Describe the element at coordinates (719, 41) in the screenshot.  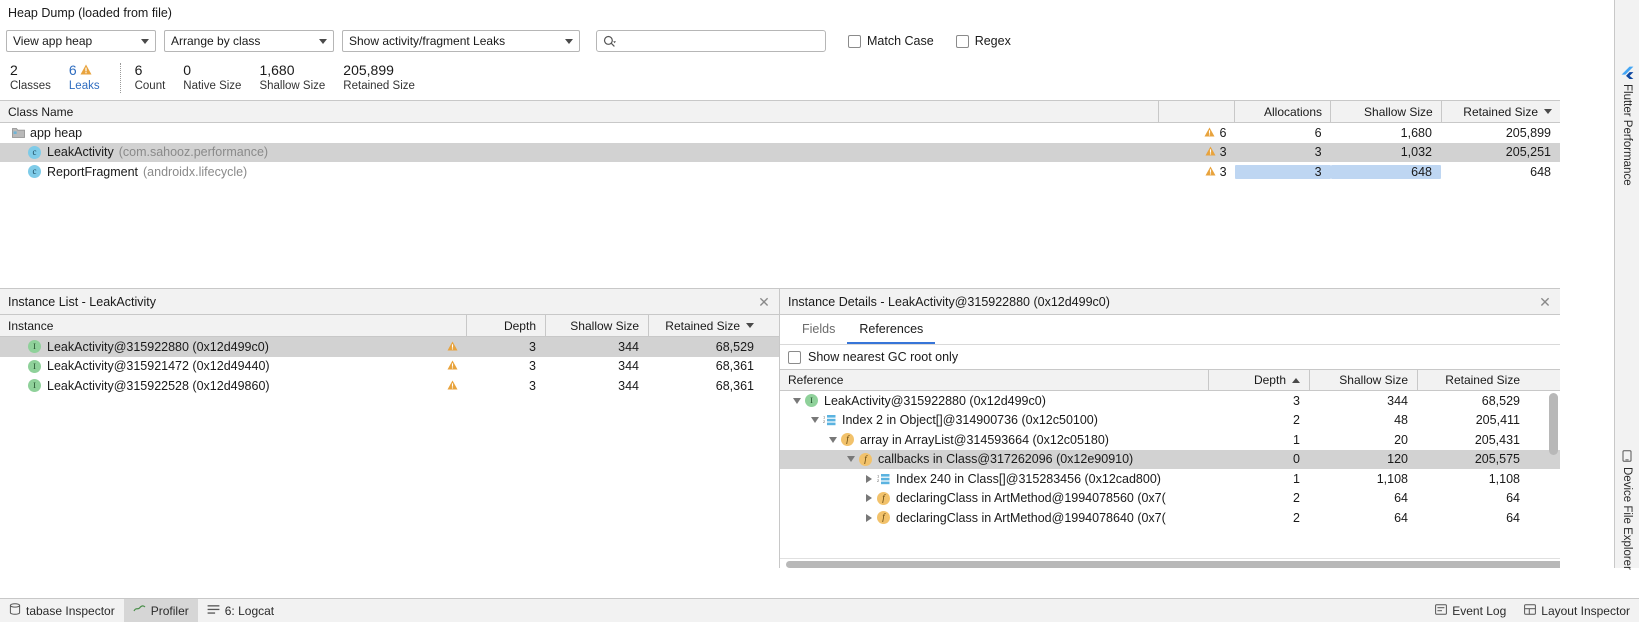
I see `search-input` at that location.